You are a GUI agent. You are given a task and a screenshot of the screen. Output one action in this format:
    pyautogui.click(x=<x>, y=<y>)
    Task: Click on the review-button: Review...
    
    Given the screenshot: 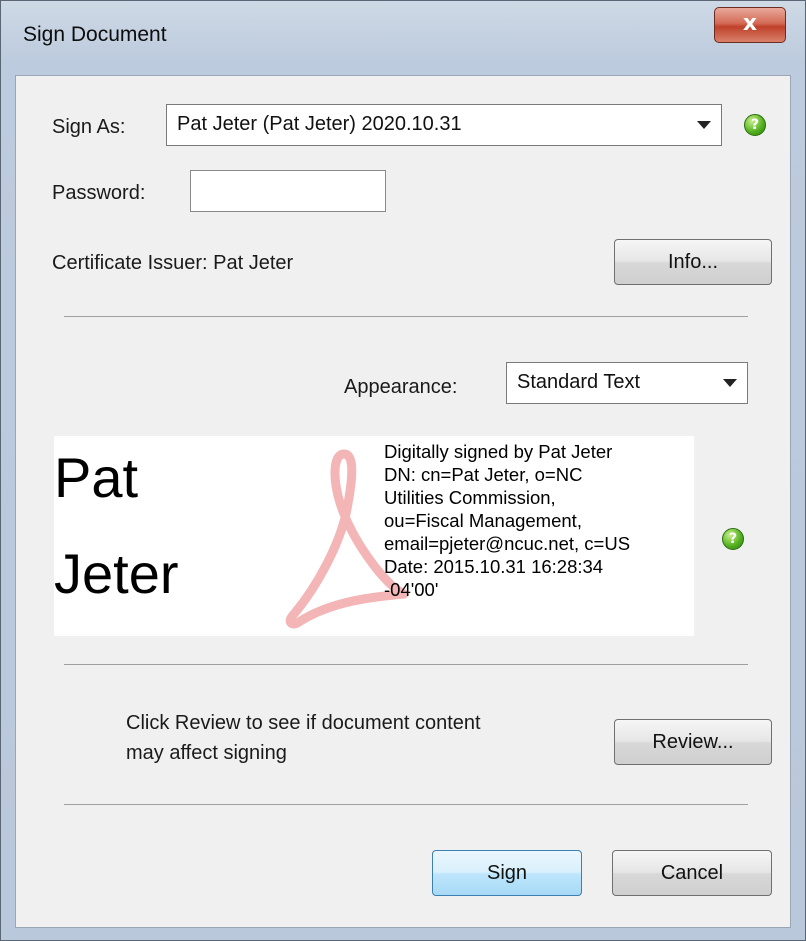 What is the action you would take?
    pyautogui.click(x=693, y=742)
    